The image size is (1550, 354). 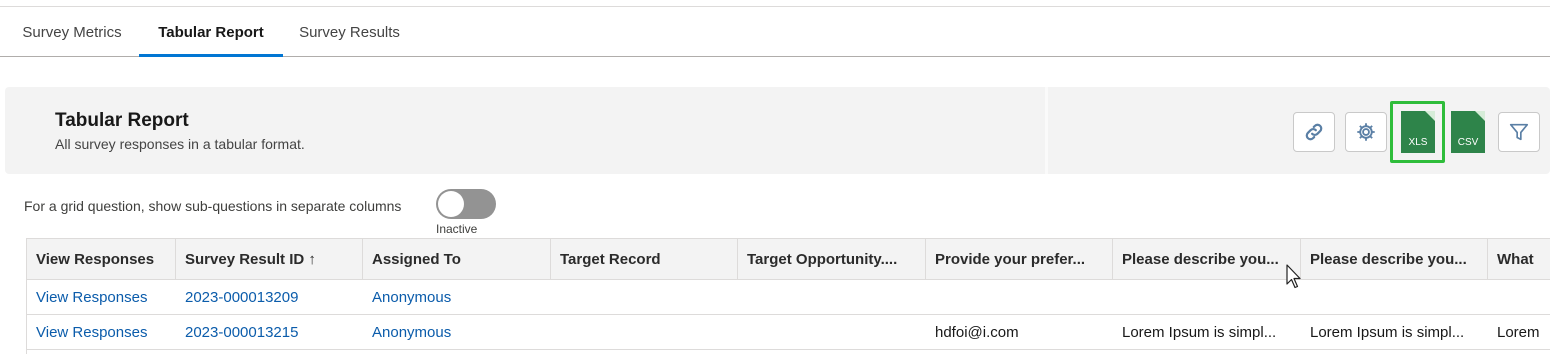 What do you see at coordinates (466, 204) in the screenshot?
I see `grid-subquestions-toggle` at bounding box center [466, 204].